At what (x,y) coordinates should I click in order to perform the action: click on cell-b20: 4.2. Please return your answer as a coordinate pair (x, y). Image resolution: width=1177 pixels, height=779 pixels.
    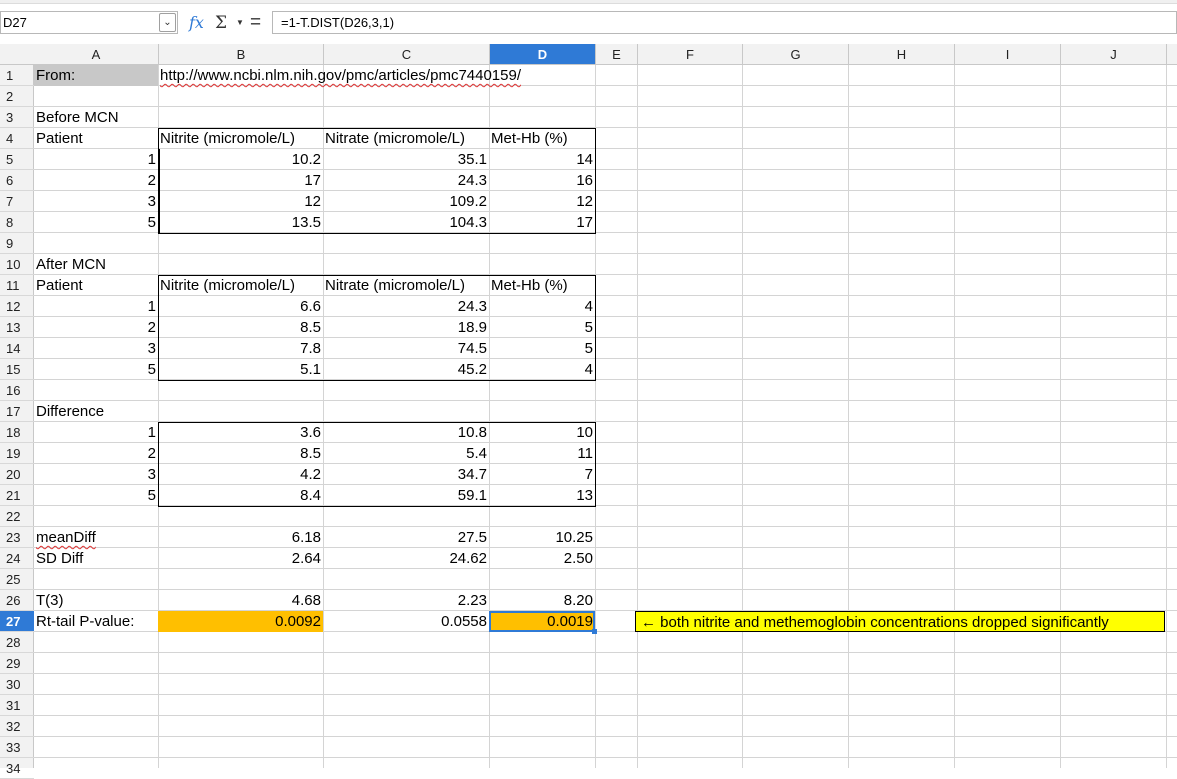
    Looking at the image, I should click on (240, 474).